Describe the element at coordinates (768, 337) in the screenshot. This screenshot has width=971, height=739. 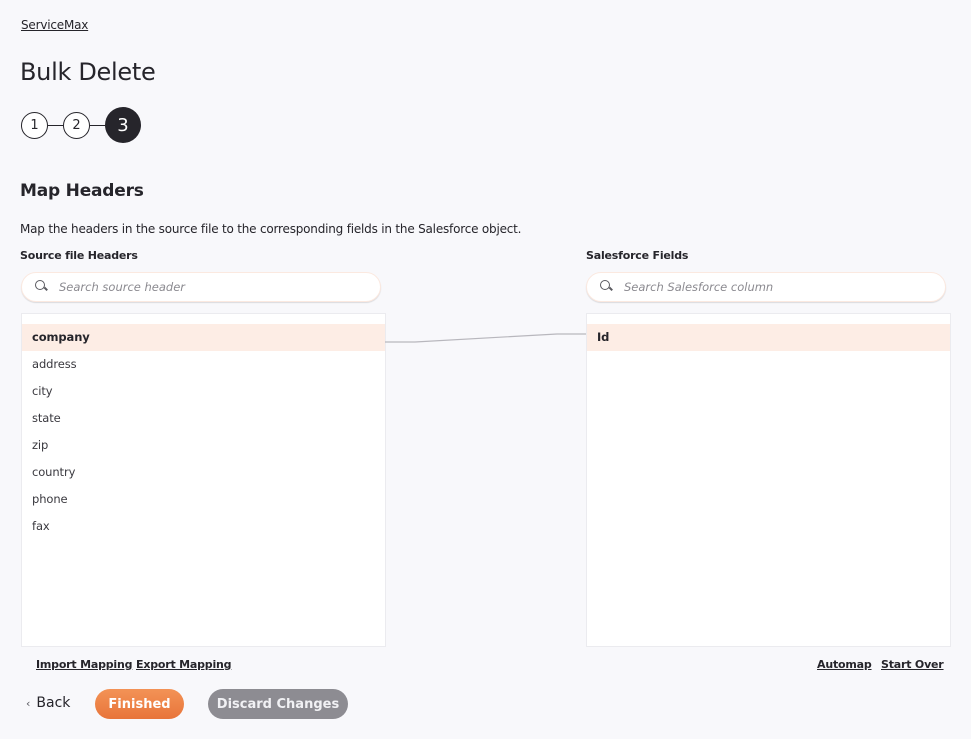
I see `salesforce-field-item-id: Id` at that location.